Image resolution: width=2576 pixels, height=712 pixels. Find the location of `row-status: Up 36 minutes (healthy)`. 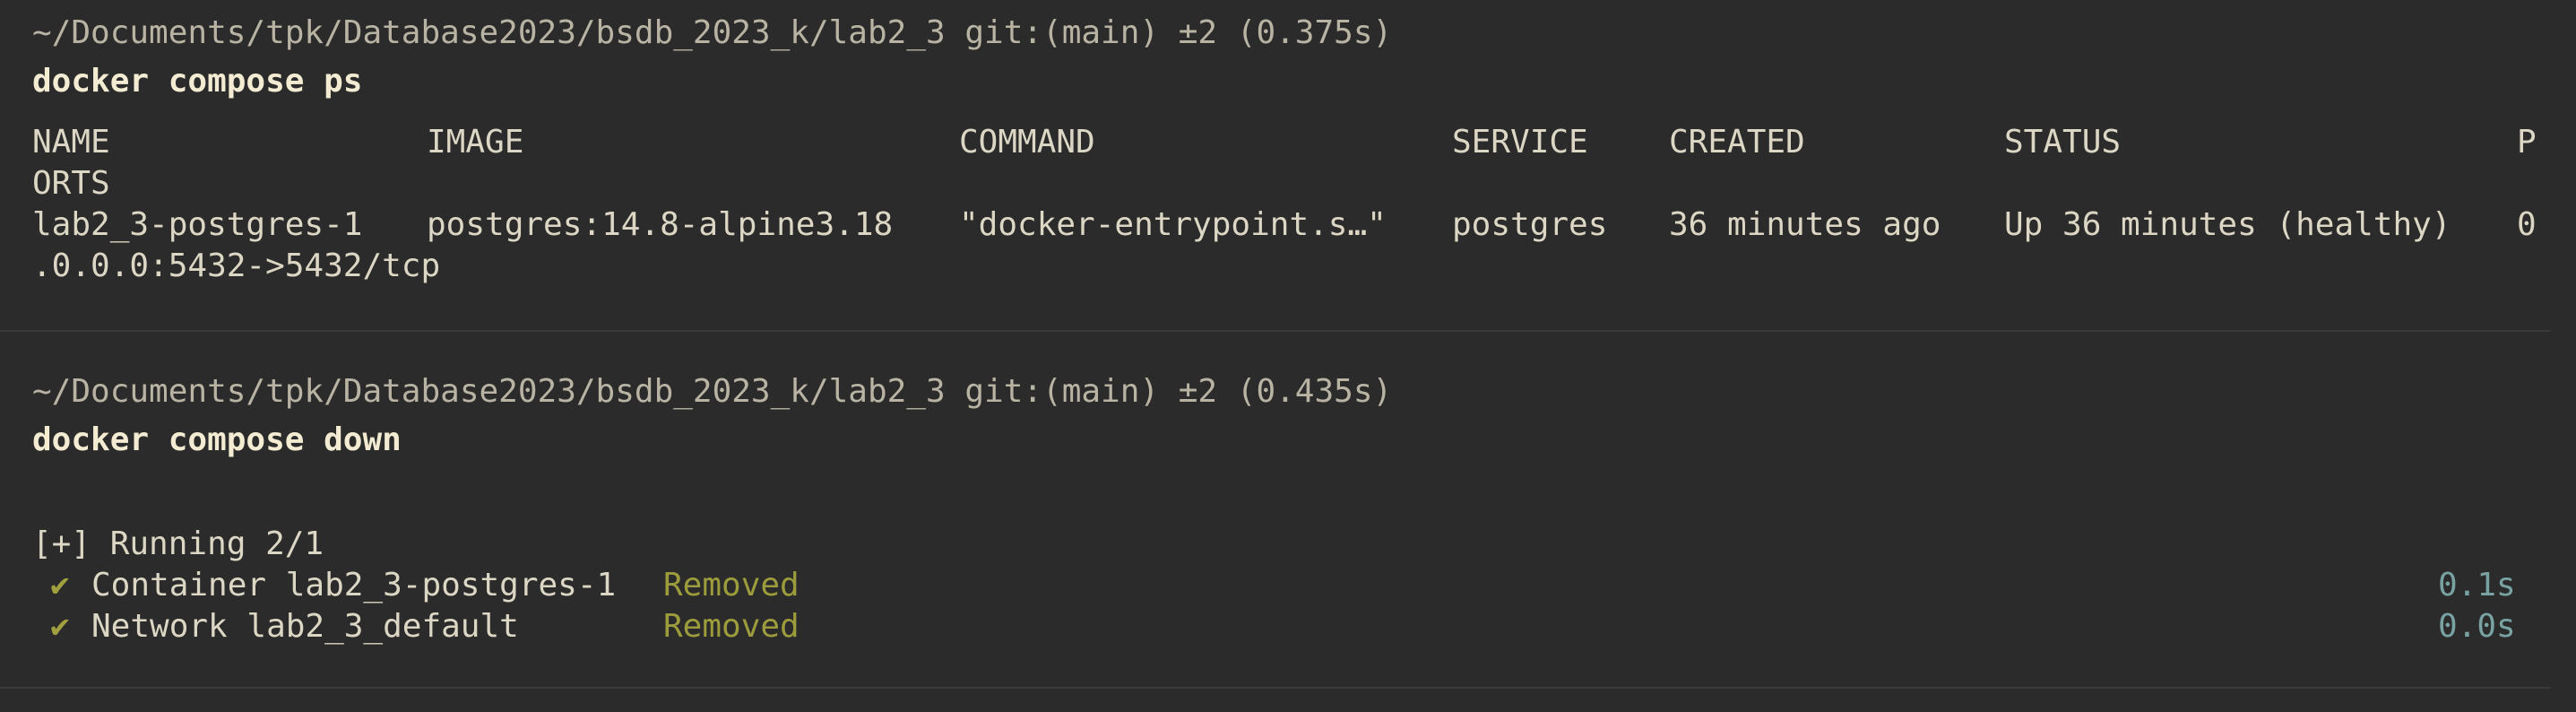

row-status: Up 36 minutes (healthy) is located at coordinates (2227, 224).